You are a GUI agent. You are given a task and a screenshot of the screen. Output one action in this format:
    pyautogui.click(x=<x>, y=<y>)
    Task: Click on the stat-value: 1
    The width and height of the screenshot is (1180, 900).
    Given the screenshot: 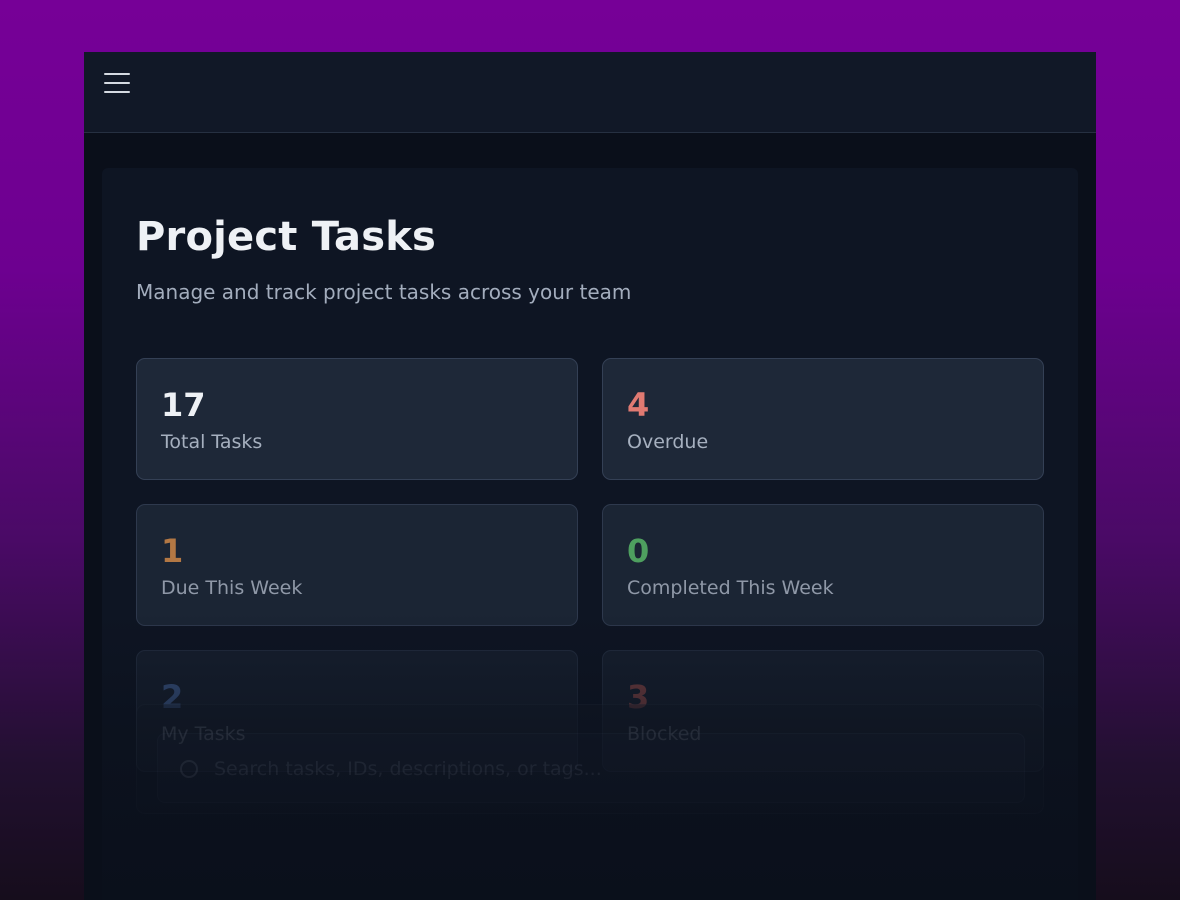 What is the action you would take?
    pyautogui.click(x=172, y=551)
    